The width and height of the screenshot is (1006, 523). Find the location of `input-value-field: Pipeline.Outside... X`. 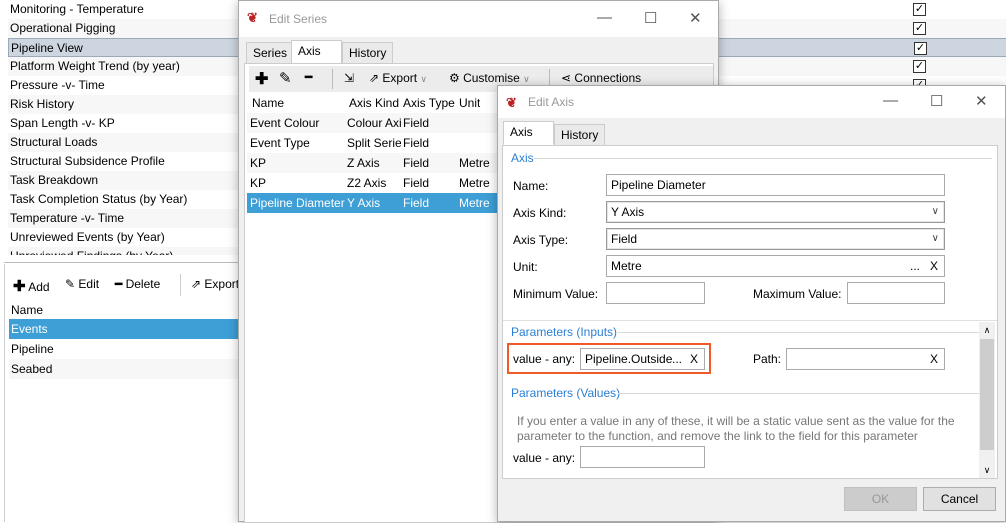

input-value-field: Pipeline.Outside... X is located at coordinates (642, 359).